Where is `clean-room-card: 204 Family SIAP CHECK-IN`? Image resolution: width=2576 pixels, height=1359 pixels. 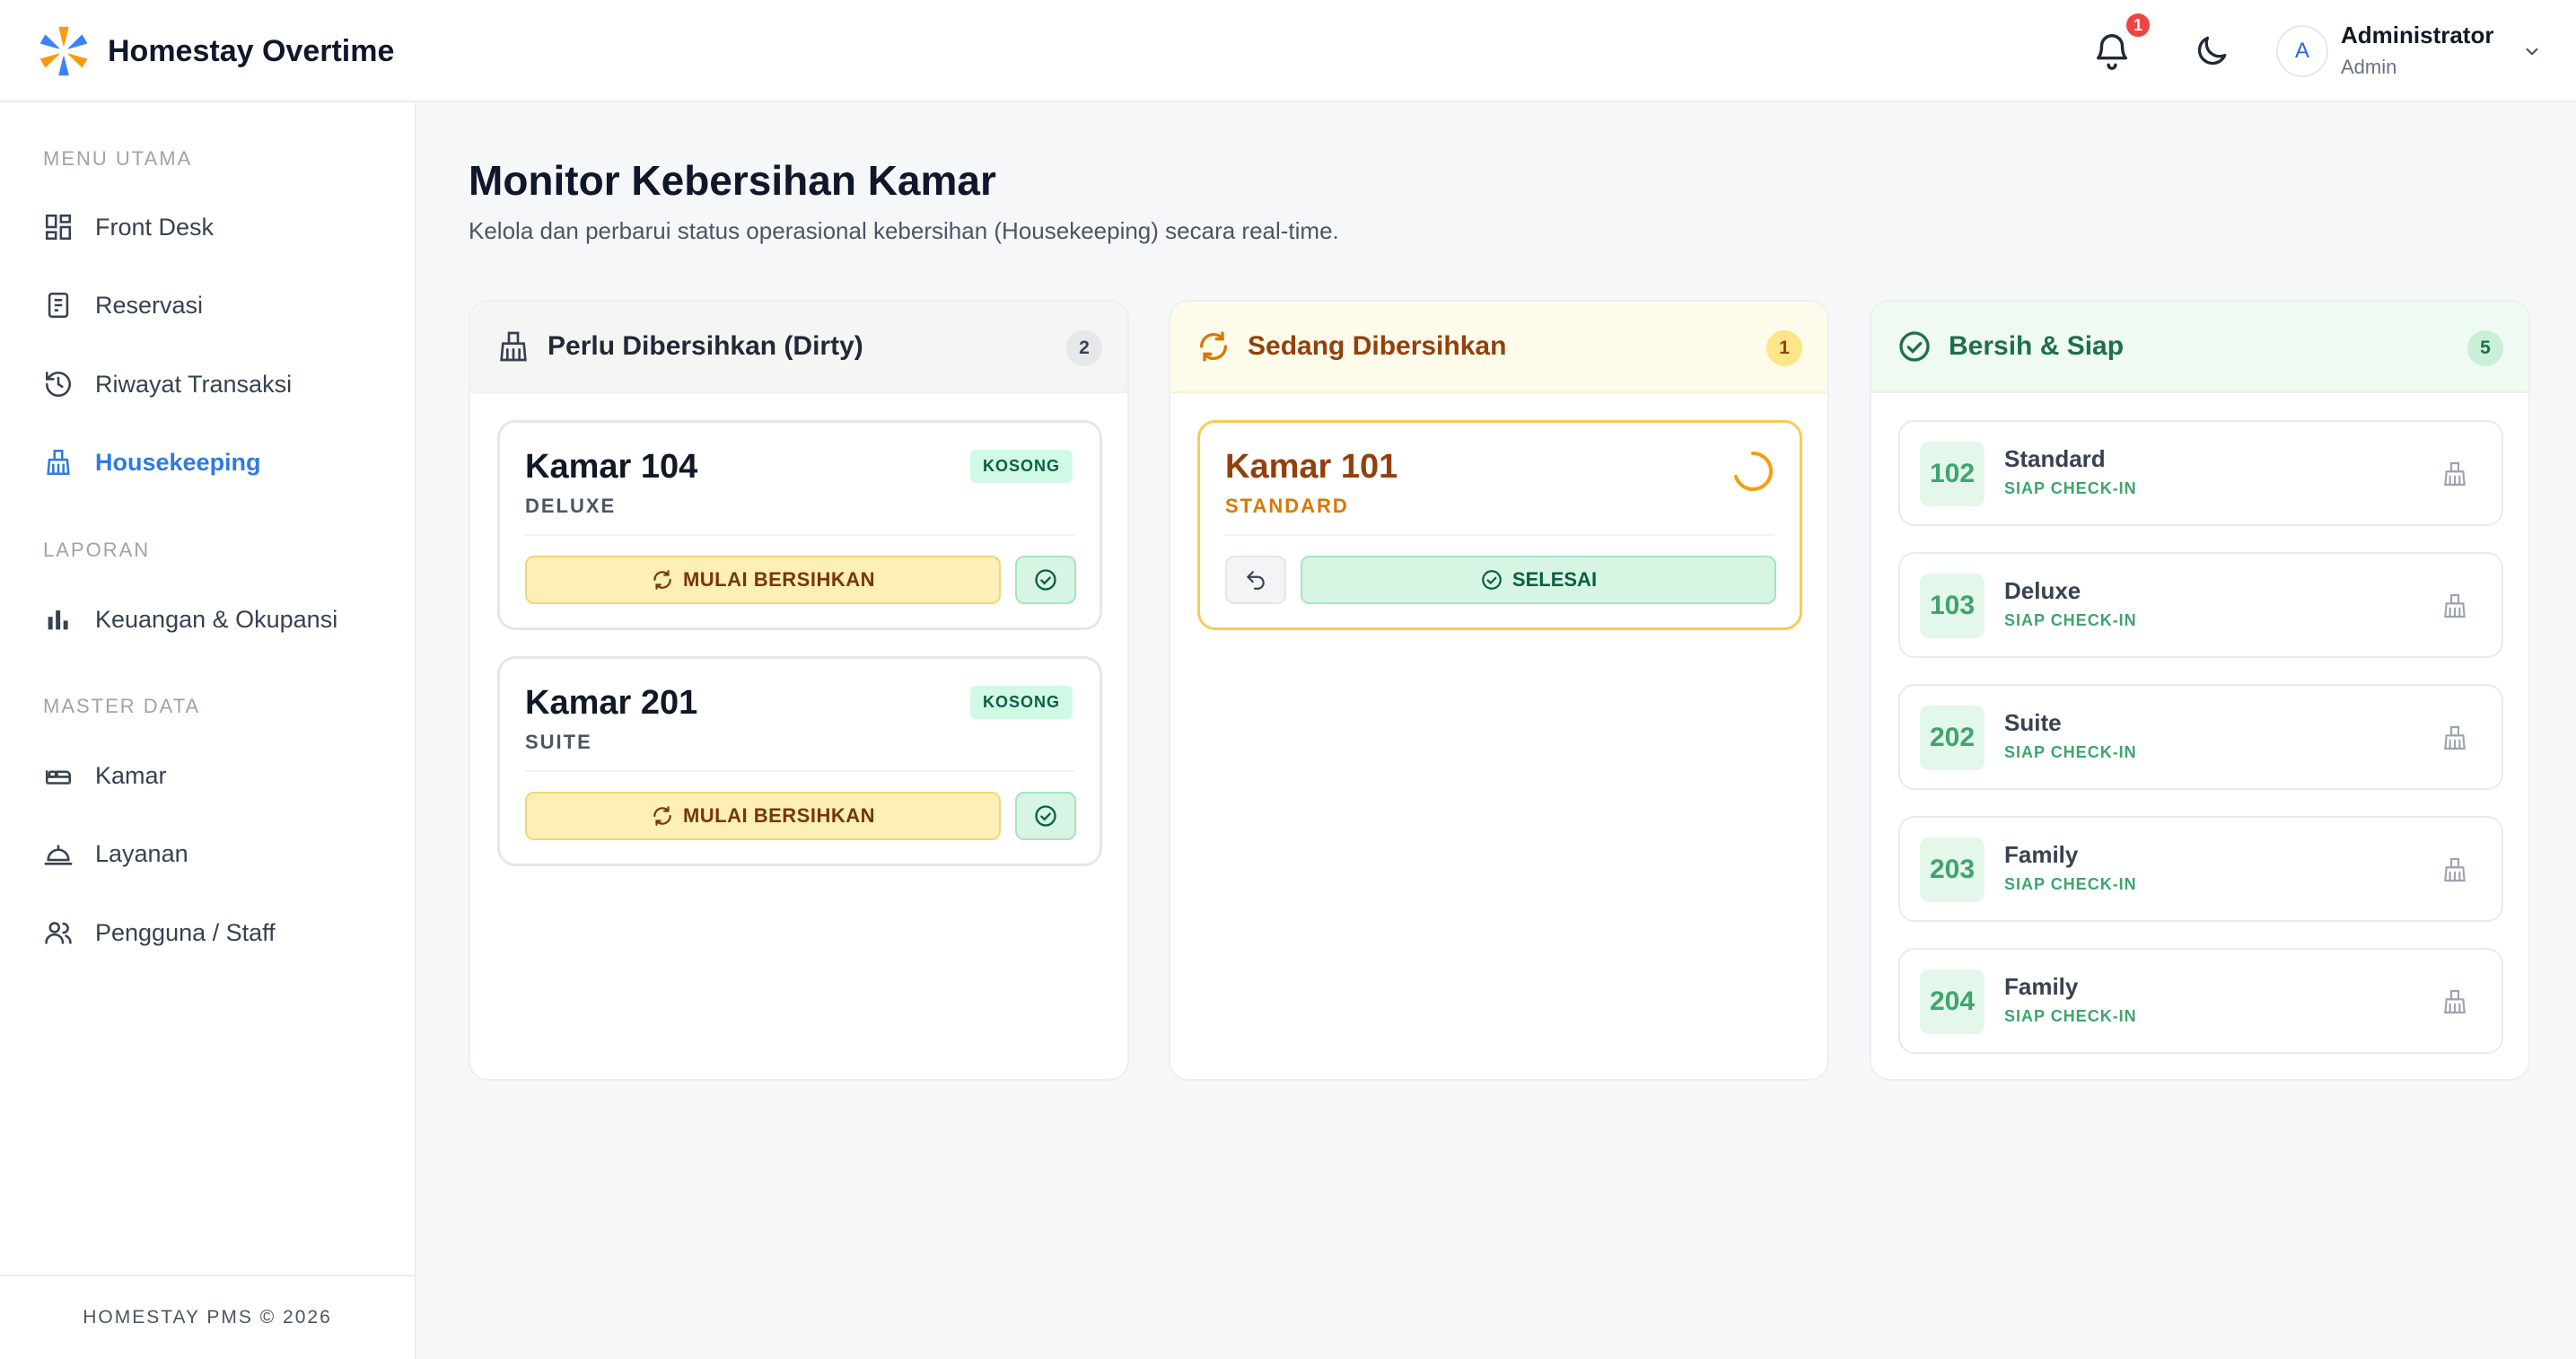 clean-room-card: 204 Family SIAP CHECK-IN is located at coordinates (2200, 1001).